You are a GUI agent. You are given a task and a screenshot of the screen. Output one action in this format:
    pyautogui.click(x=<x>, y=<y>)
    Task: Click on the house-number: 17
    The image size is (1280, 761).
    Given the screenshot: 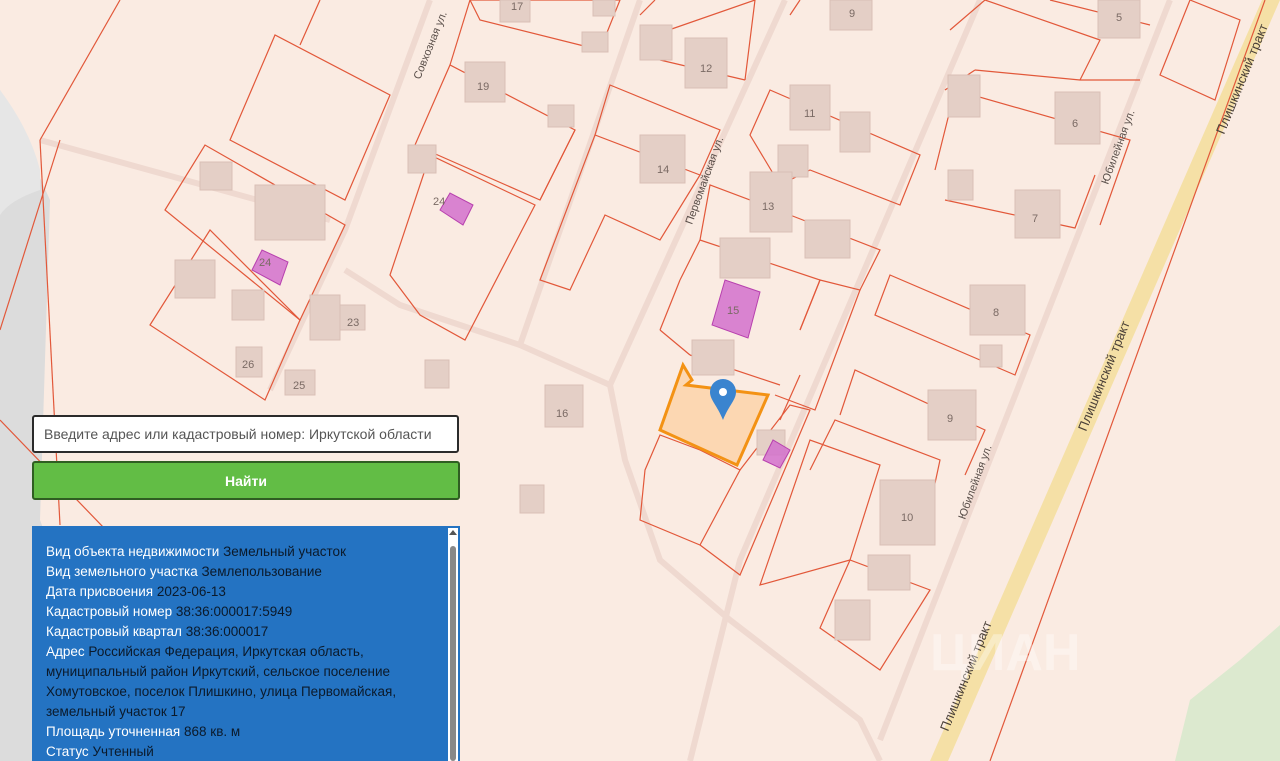 What is the action you would take?
    pyautogui.click(x=517, y=7)
    